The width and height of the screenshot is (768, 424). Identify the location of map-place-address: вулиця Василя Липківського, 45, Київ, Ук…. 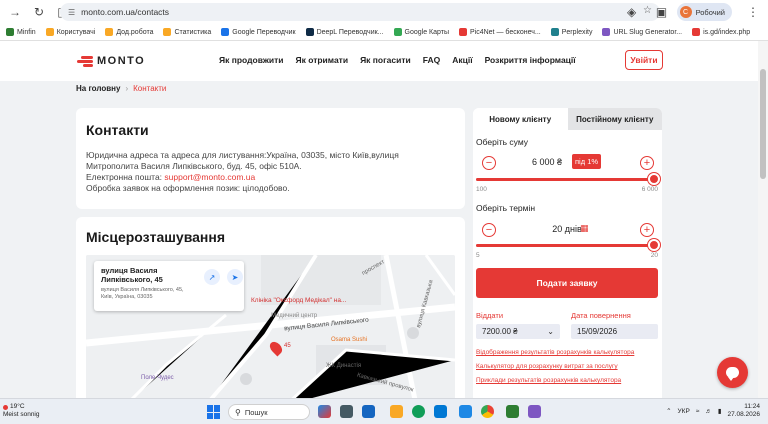
(142, 293).